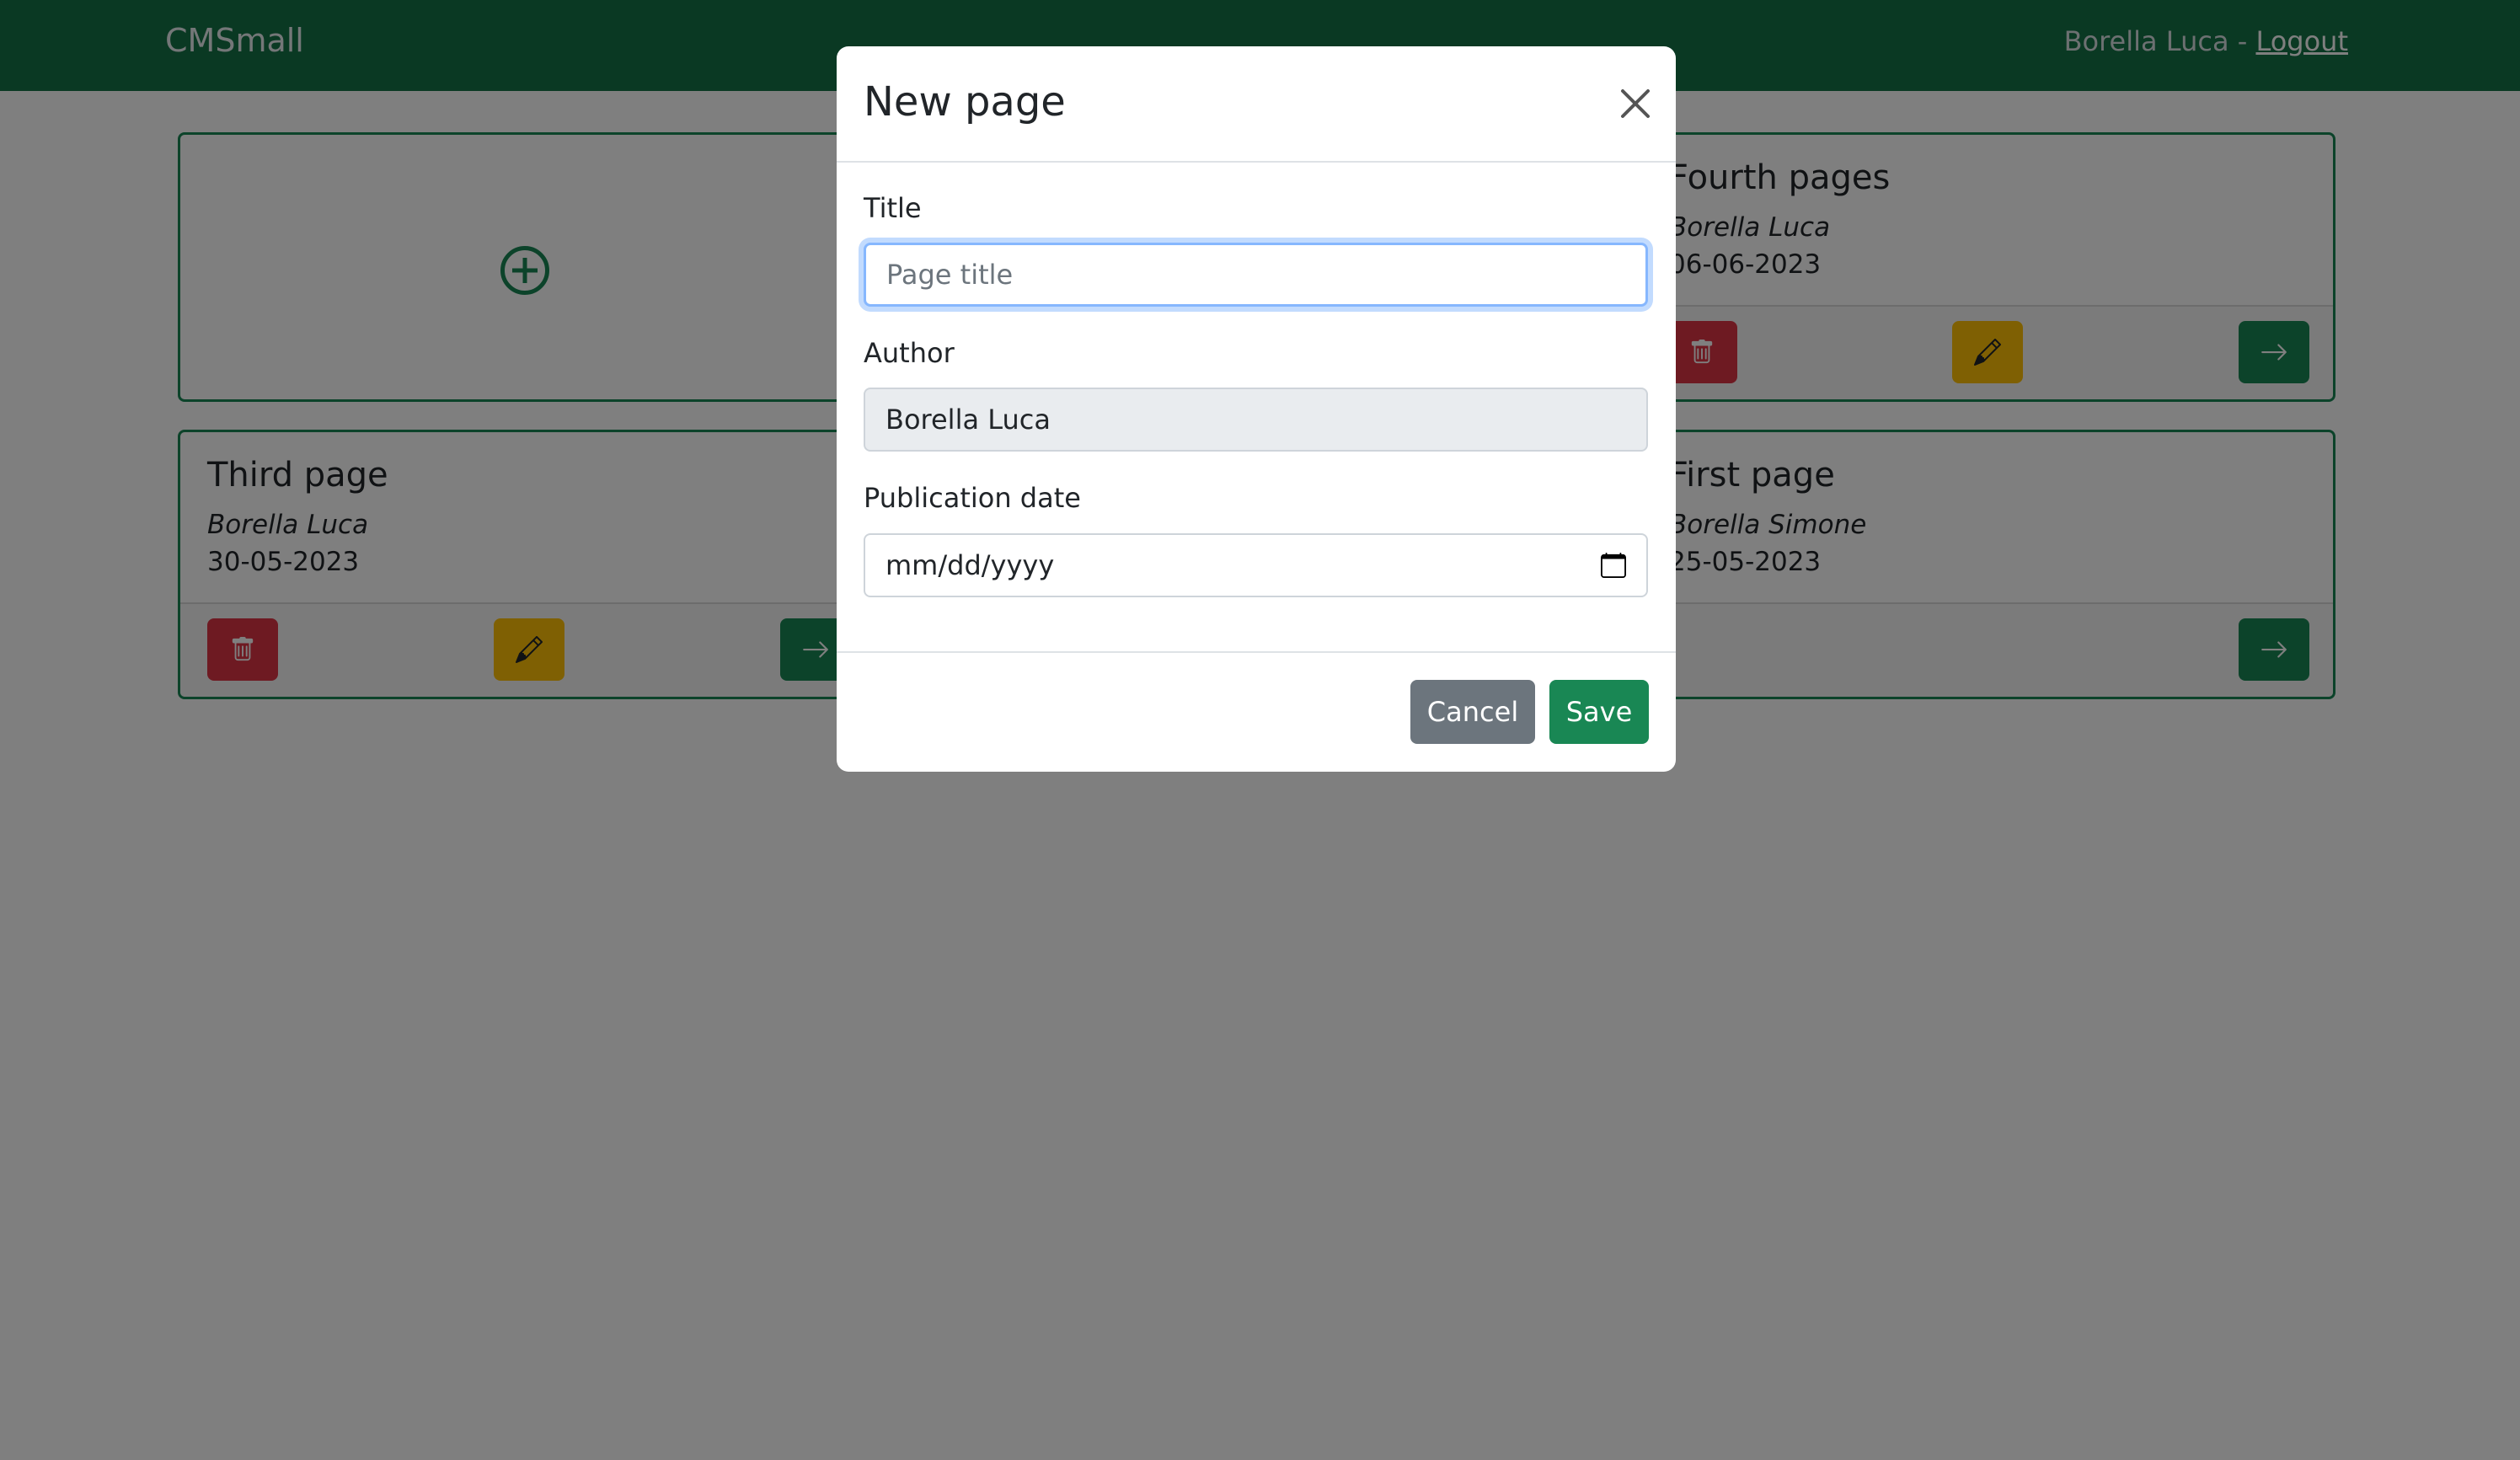 This screenshot has height=1460, width=2520. I want to click on modal-header: New page, so click(1256, 104).